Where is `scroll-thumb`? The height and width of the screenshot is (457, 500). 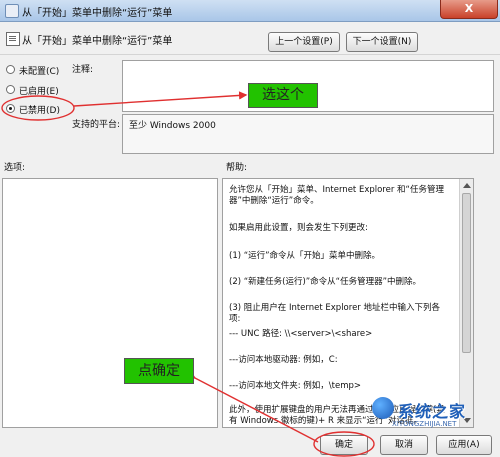
scroll-thumb is located at coordinates (466, 273).